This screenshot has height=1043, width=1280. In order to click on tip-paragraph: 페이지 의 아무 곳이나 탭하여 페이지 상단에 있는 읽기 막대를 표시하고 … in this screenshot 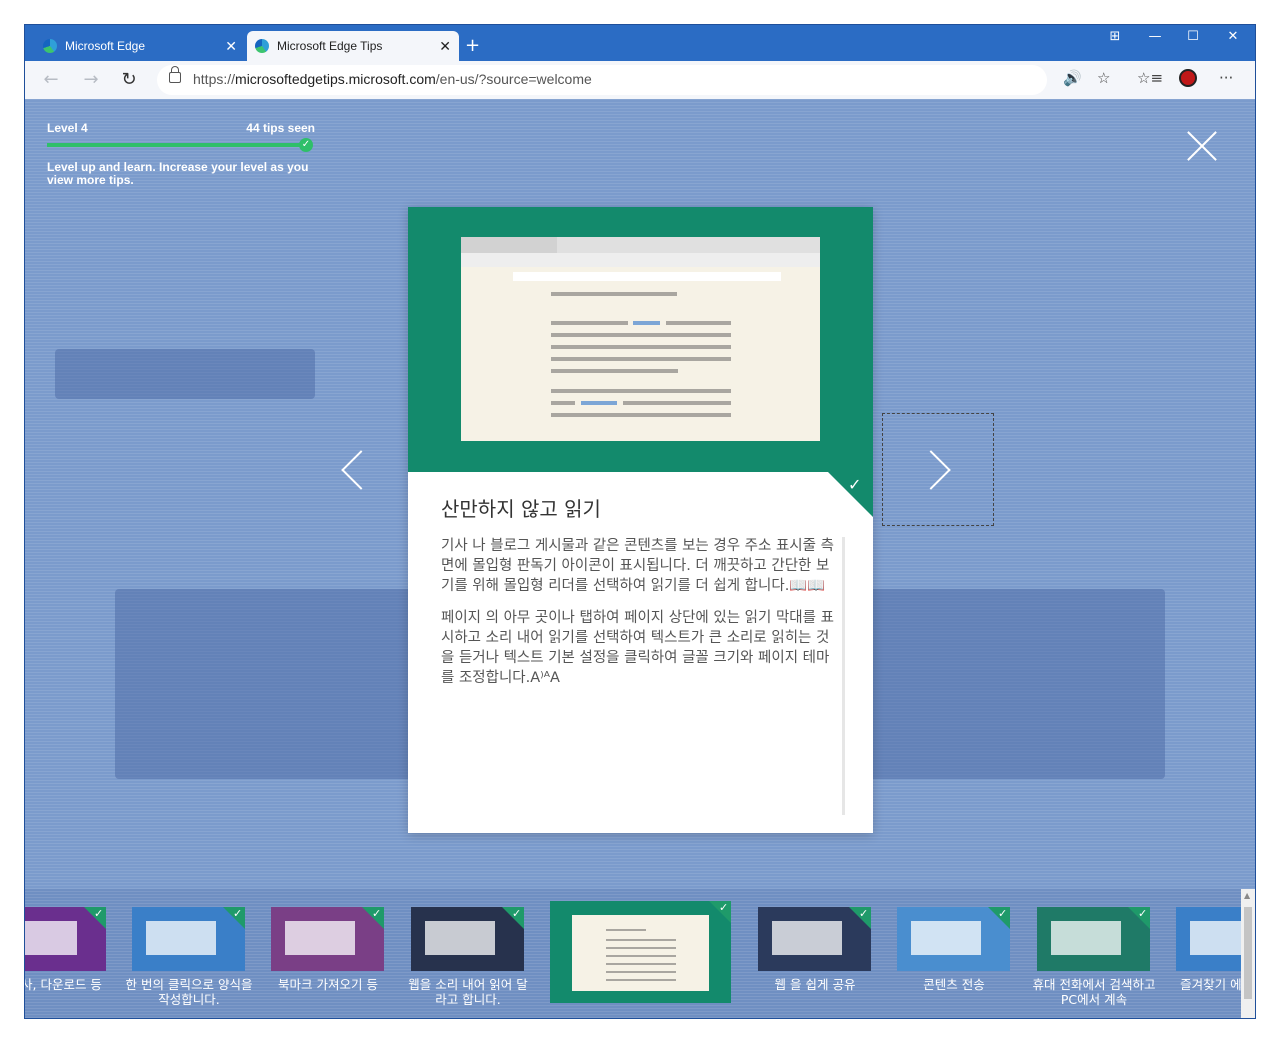, I will do `click(637, 648)`.